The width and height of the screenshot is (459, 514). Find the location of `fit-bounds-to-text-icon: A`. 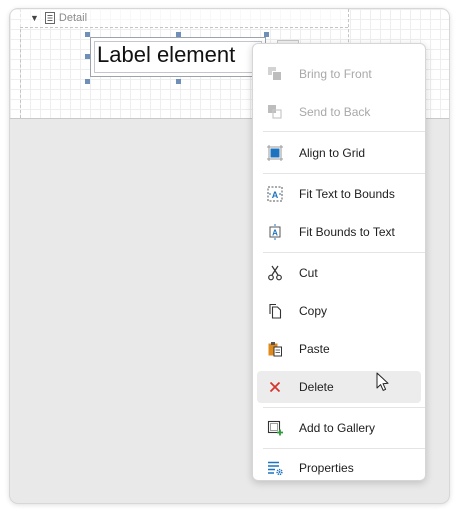

fit-bounds-to-text-icon: A is located at coordinates (275, 232).